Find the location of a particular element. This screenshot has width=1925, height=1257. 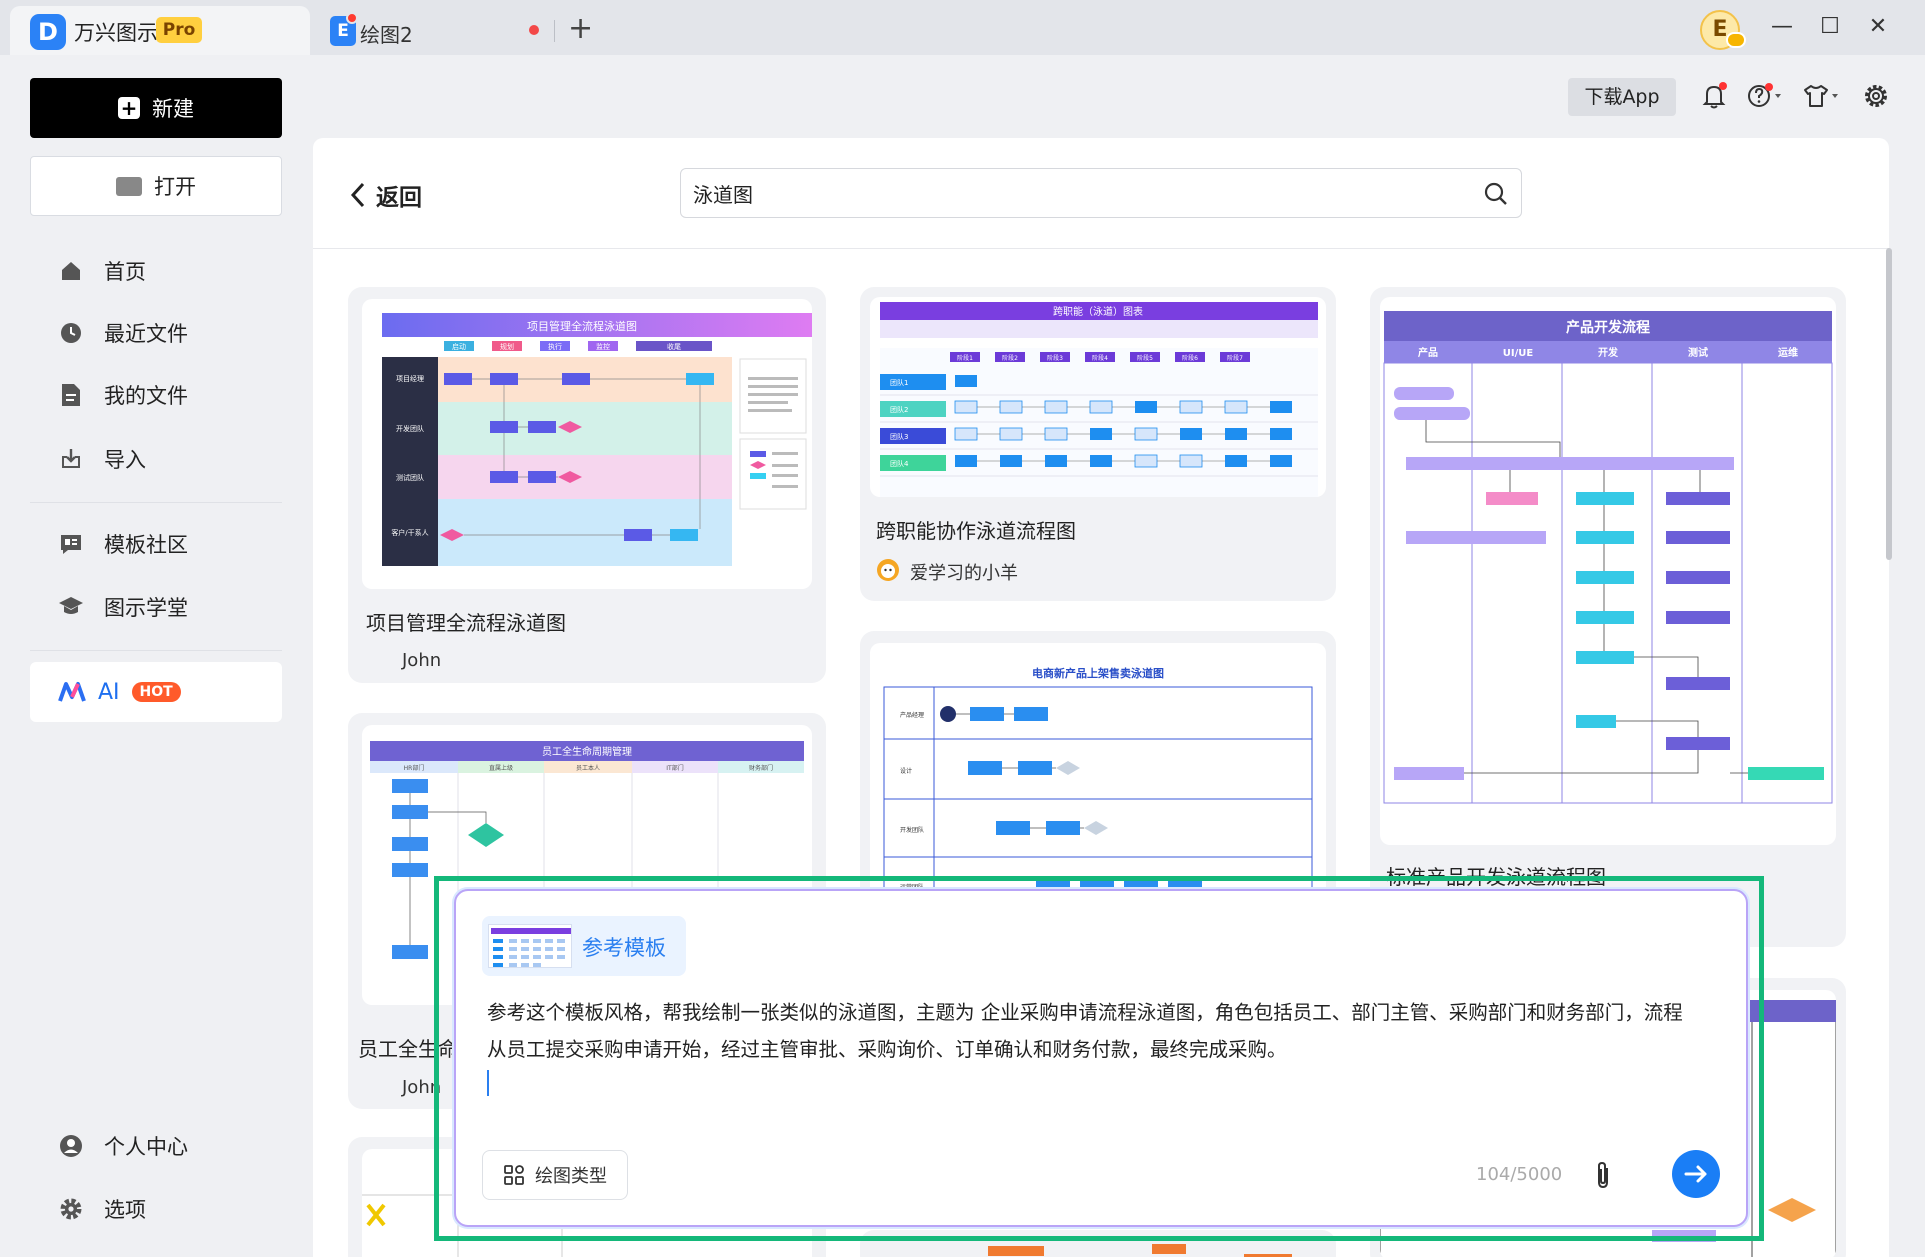

card-author: John is located at coordinates (422, 660).